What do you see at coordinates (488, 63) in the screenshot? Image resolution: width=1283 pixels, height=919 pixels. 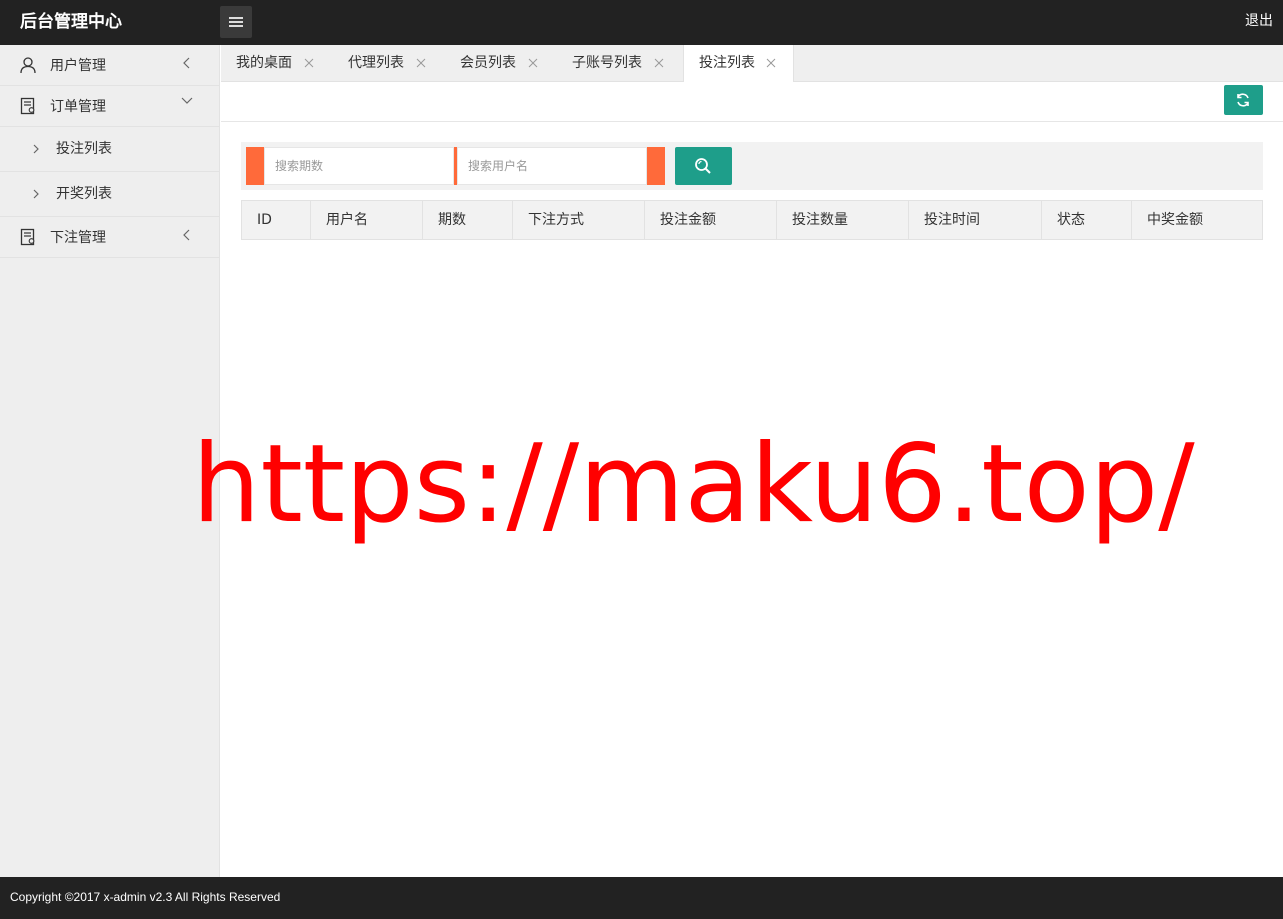 I see `tab-label: 会员列表` at bounding box center [488, 63].